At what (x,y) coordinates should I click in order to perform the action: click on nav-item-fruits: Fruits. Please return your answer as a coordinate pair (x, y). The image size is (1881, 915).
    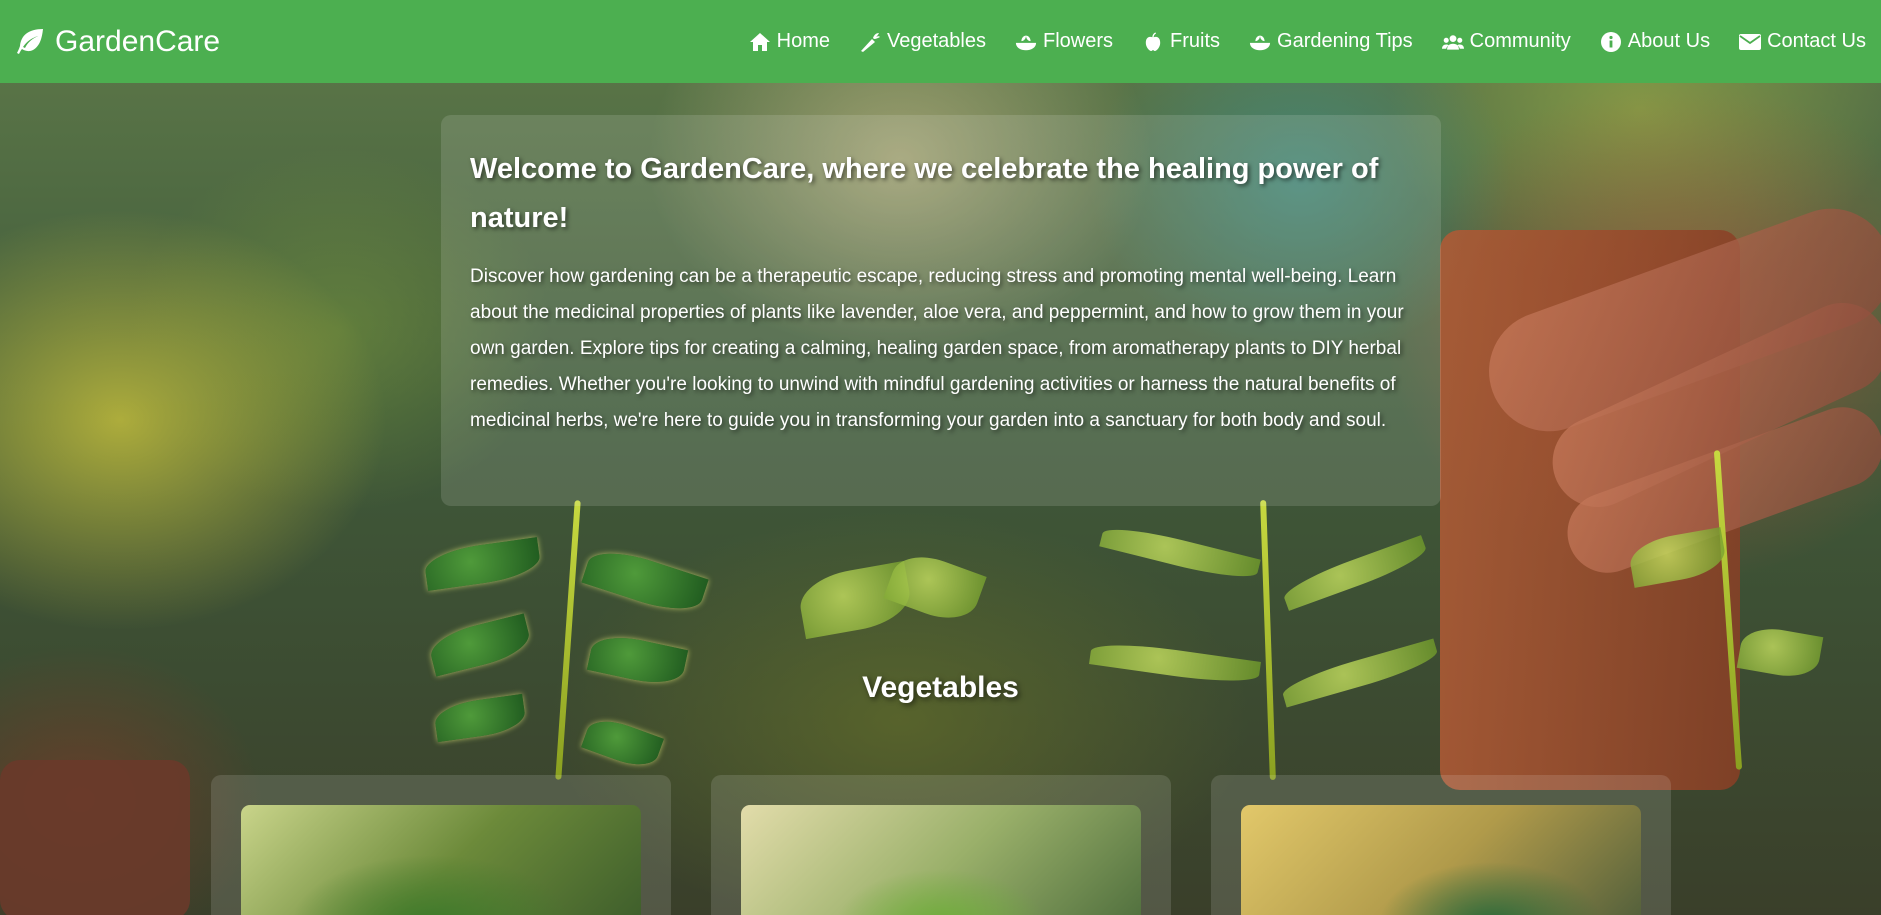
    Looking at the image, I should click on (1181, 41).